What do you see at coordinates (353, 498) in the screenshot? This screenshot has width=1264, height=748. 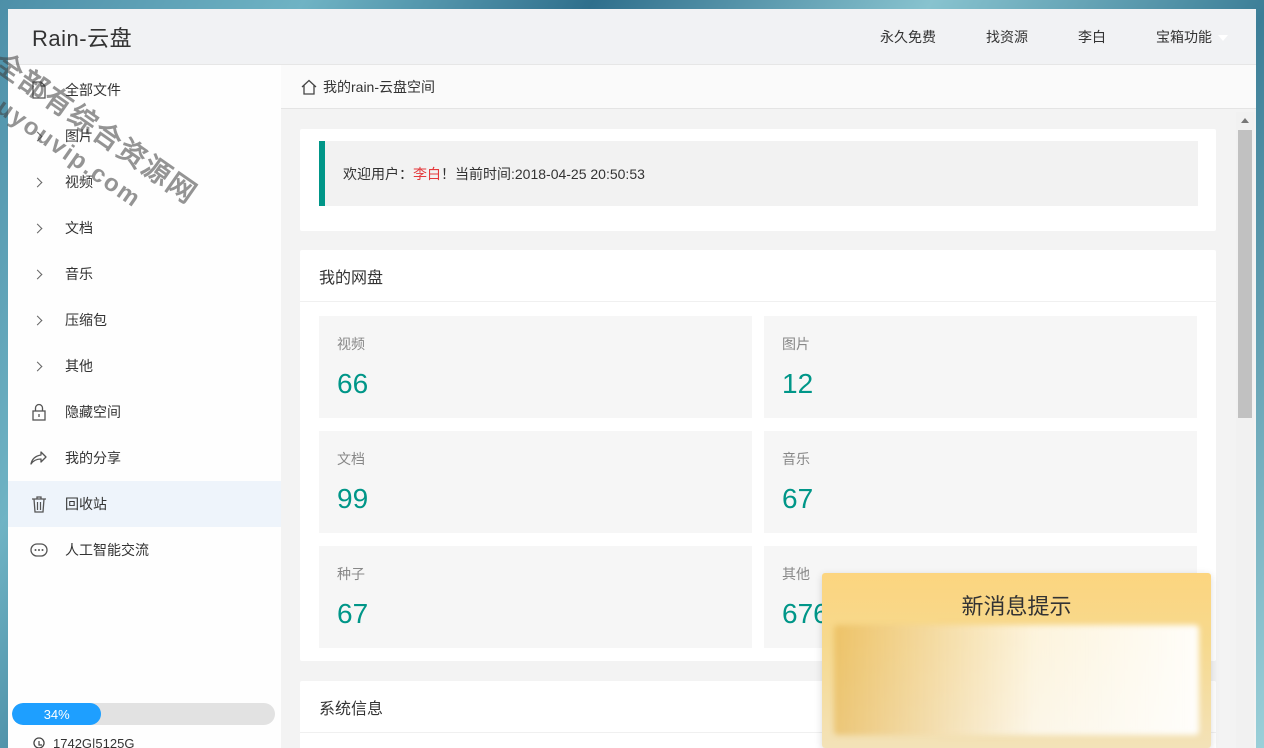 I see `stat-value: 99` at bounding box center [353, 498].